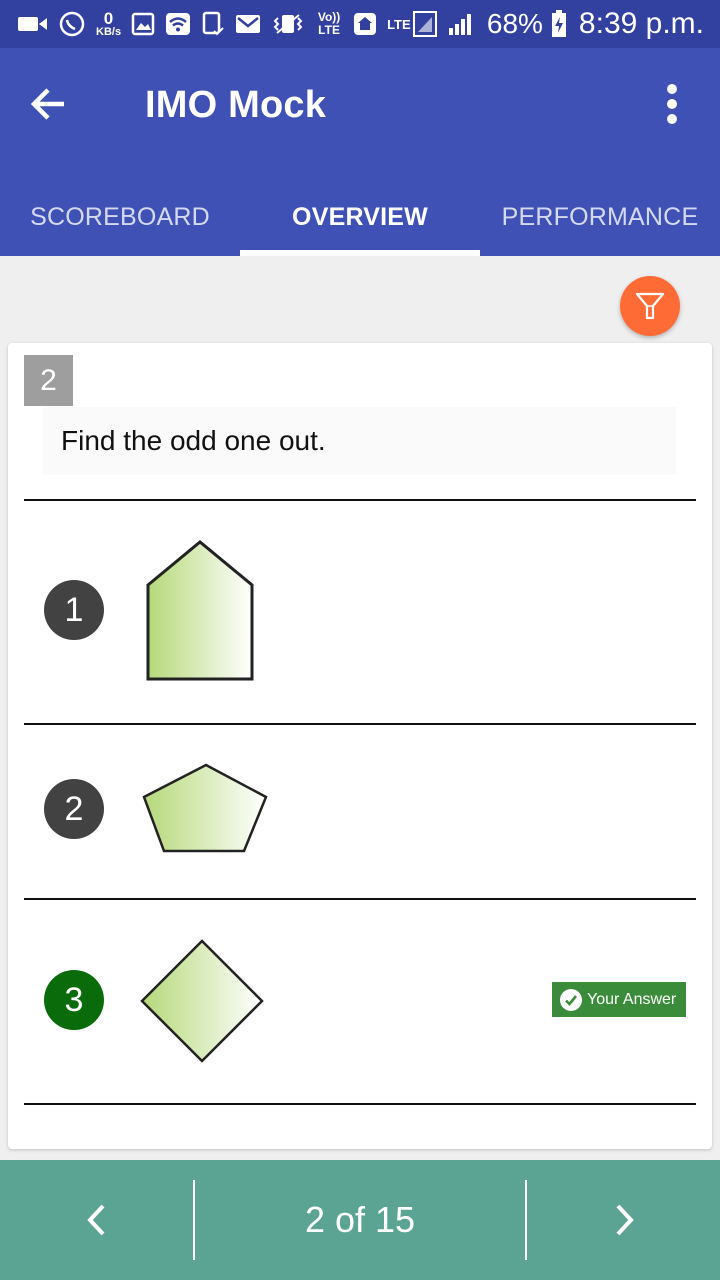  Describe the element at coordinates (48, 104) in the screenshot. I see `arrow-back-icon` at that location.